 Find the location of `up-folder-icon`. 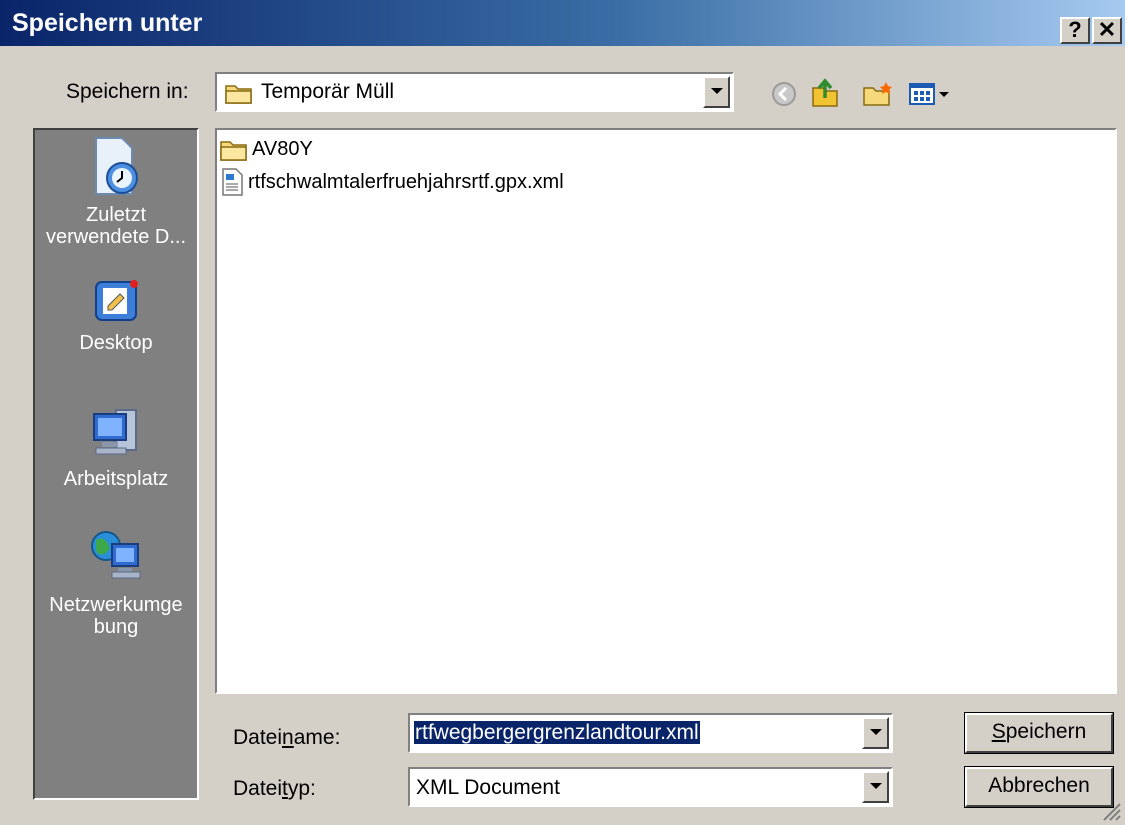

up-folder-icon is located at coordinates (825, 92).